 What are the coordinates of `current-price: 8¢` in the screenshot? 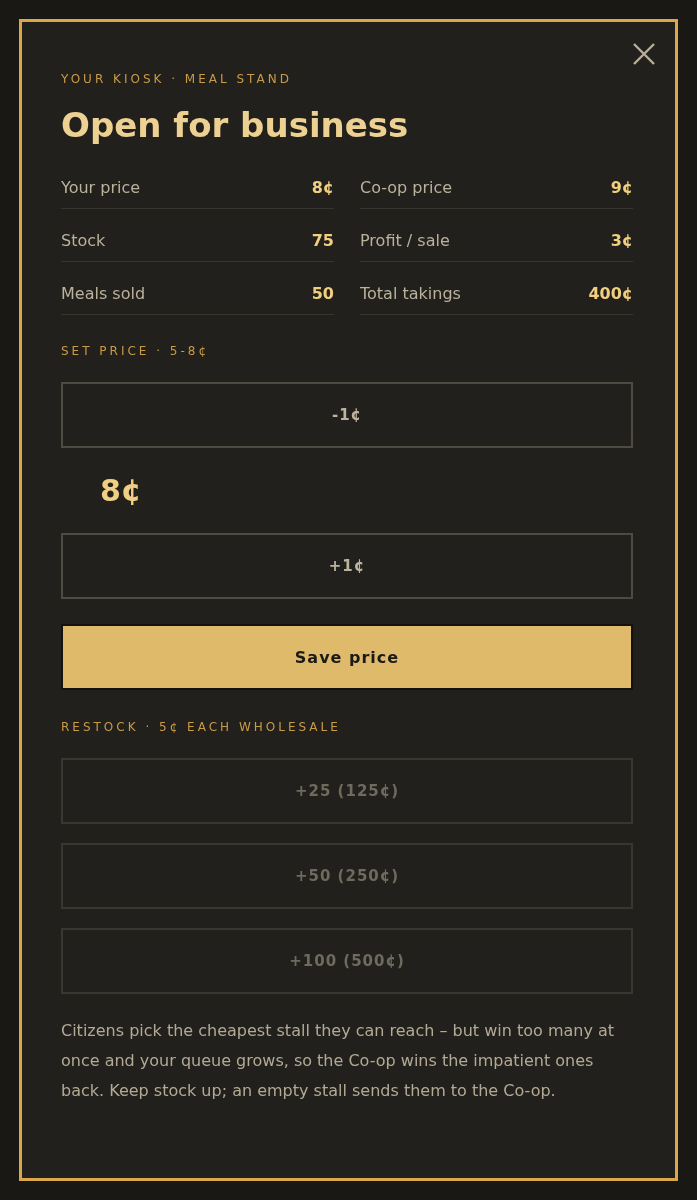 It's located at (121, 491).